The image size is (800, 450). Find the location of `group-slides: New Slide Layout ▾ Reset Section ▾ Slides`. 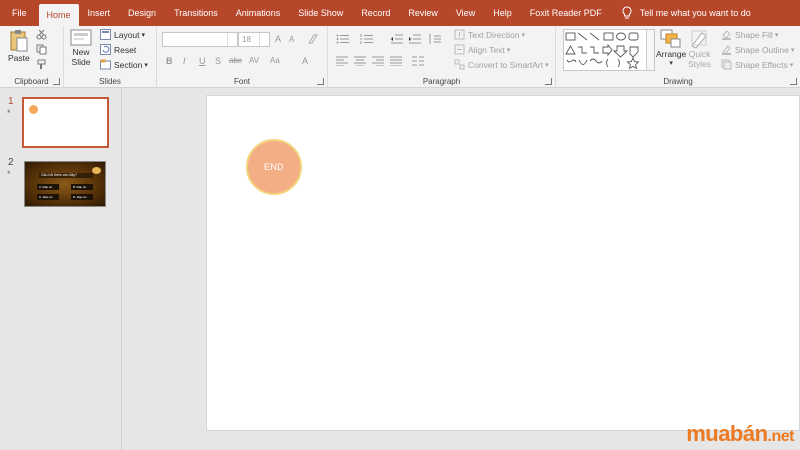

group-slides: New Slide Layout ▾ Reset Section ▾ Slides is located at coordinates (110, 57).